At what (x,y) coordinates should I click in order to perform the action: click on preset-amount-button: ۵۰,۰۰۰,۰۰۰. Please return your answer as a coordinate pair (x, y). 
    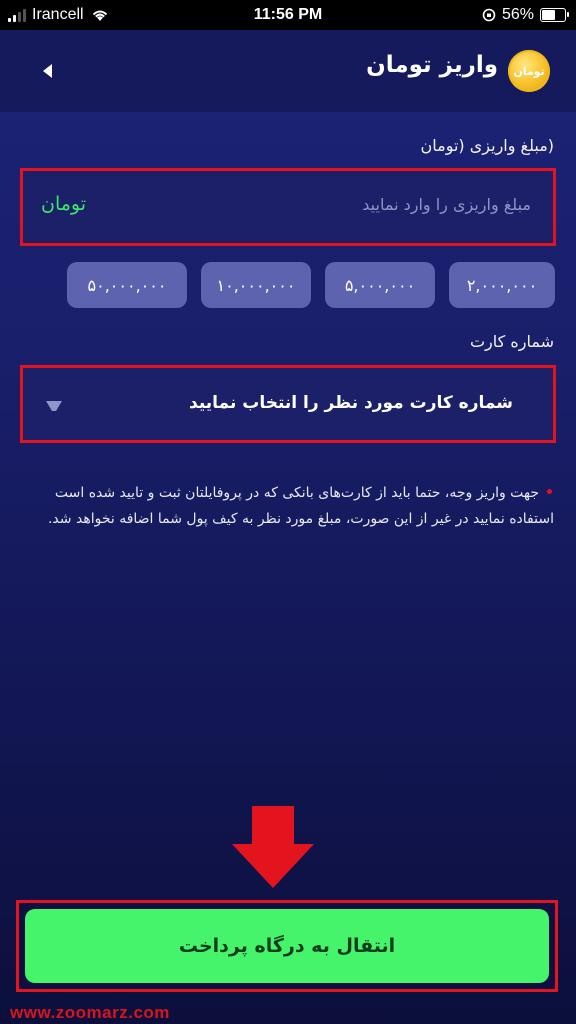
    Looking at the image, I should click on (127, 285).